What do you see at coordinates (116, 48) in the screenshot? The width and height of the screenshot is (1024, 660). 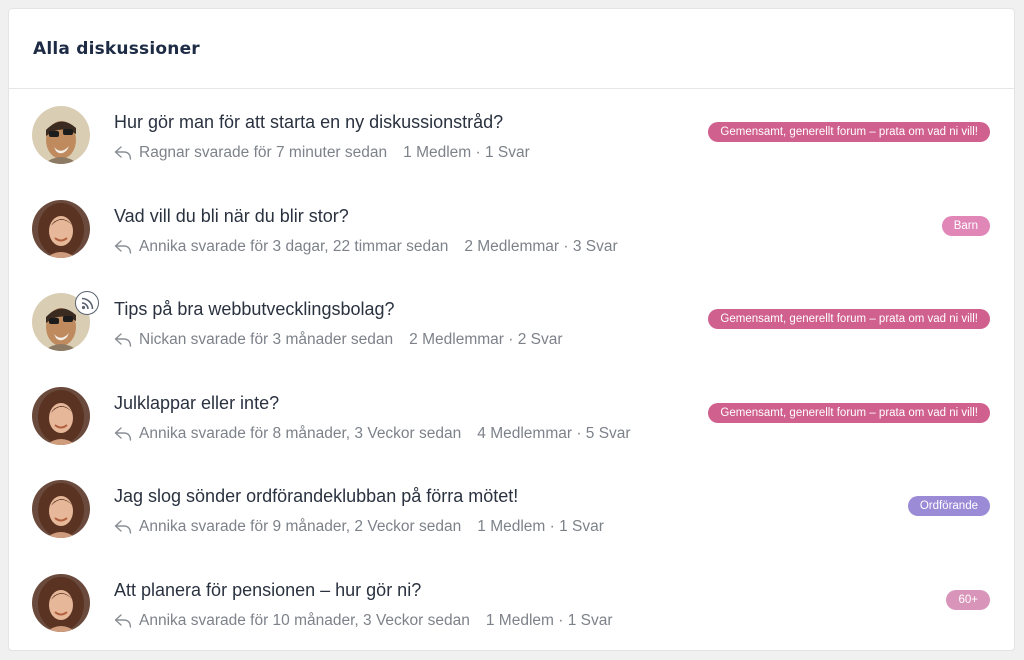 I see `page-title: Alla diskussioner` at bounding box center [116, 48].